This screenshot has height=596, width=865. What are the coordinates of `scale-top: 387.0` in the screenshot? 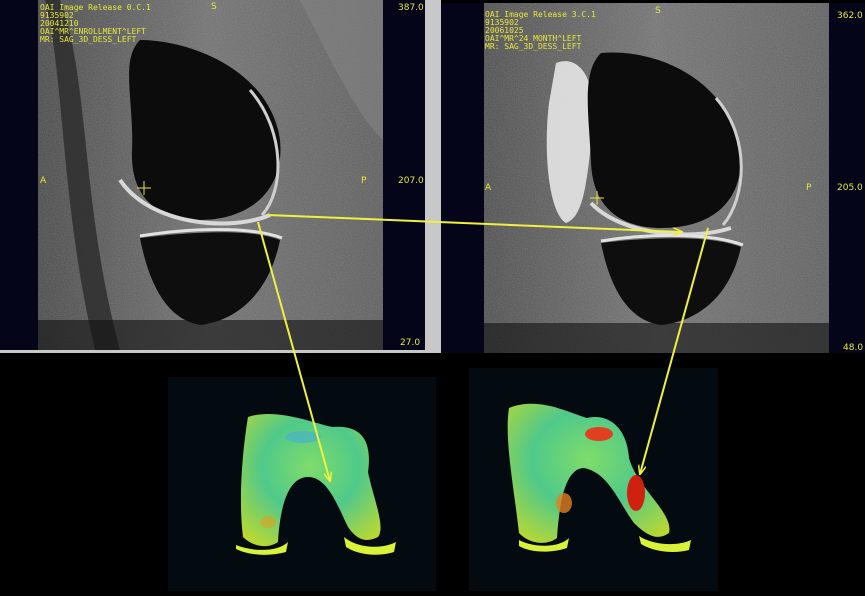 It's located at (411, 8).